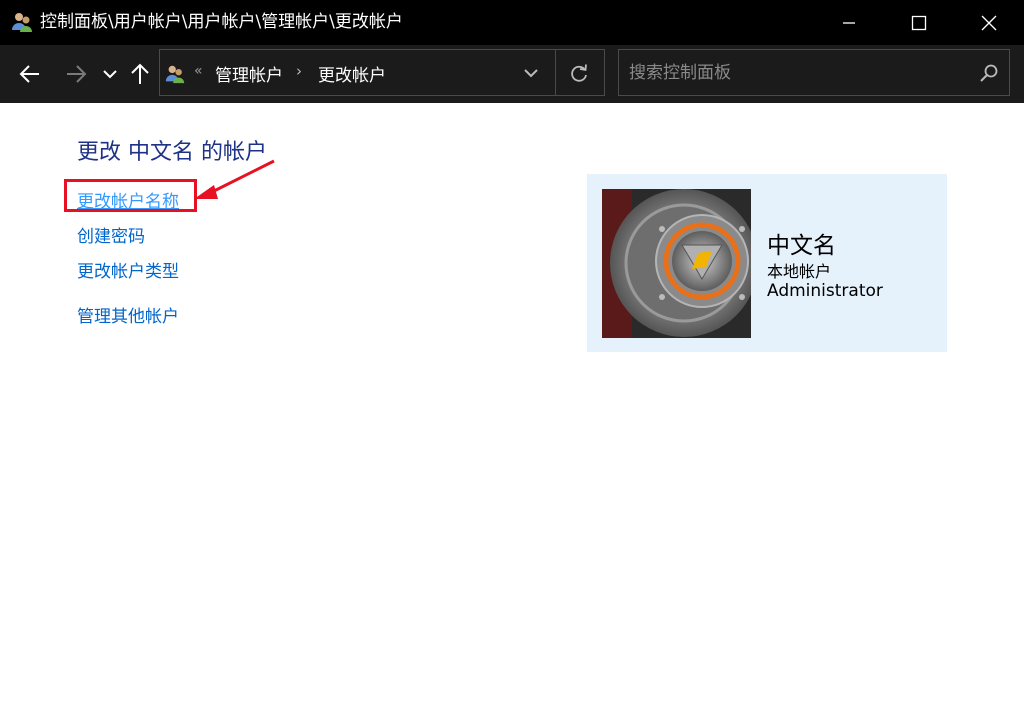 Image resolution: width=1024 pixels, height=716 pixels. I want to click on create-password-link: 创建密码, so click(111, 234).